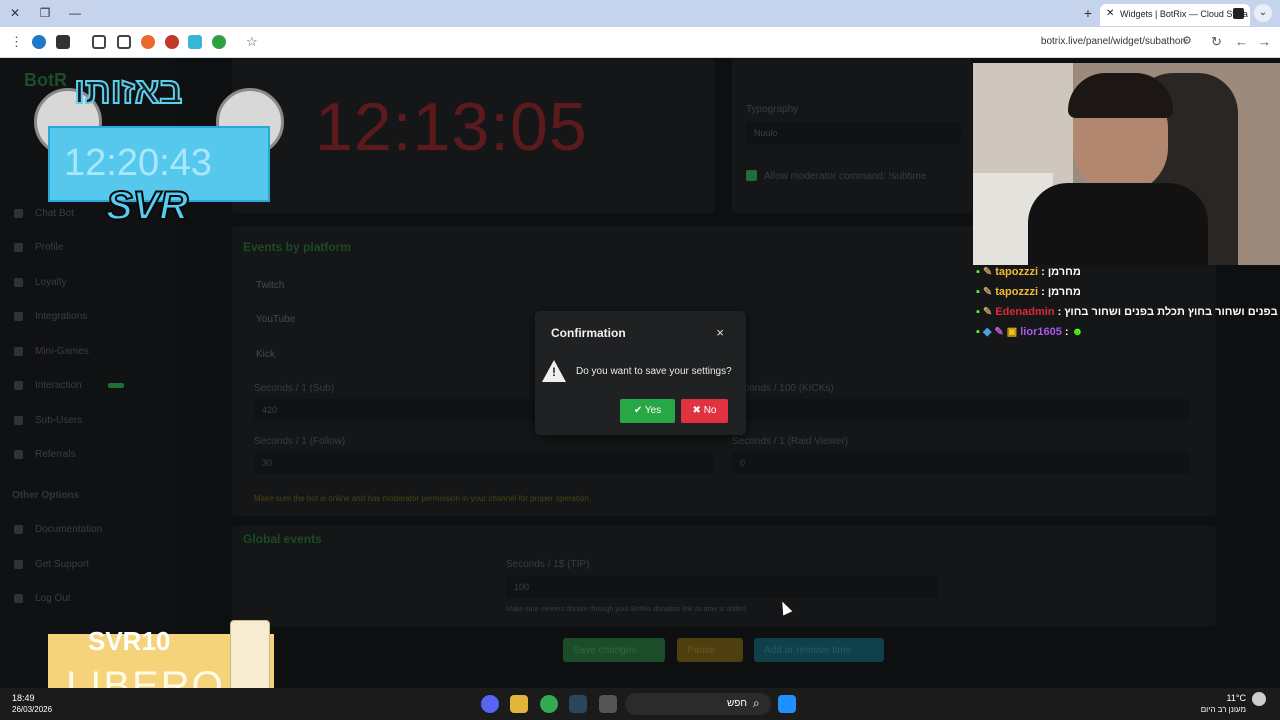 This screenshot has width=1280, height=720. I want to click on chrome-icon, so click(549, 704).